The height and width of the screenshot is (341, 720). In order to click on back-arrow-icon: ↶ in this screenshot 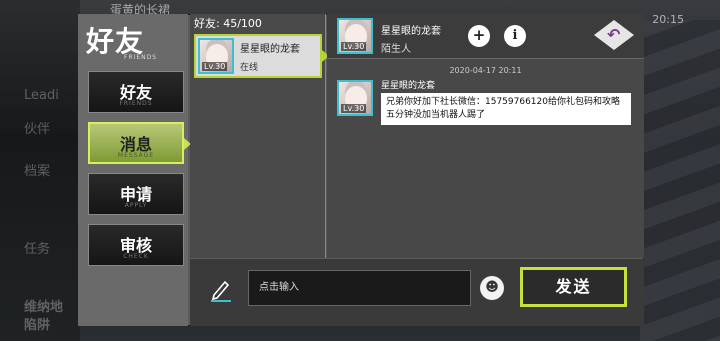, I will do `click(614, 34)`.